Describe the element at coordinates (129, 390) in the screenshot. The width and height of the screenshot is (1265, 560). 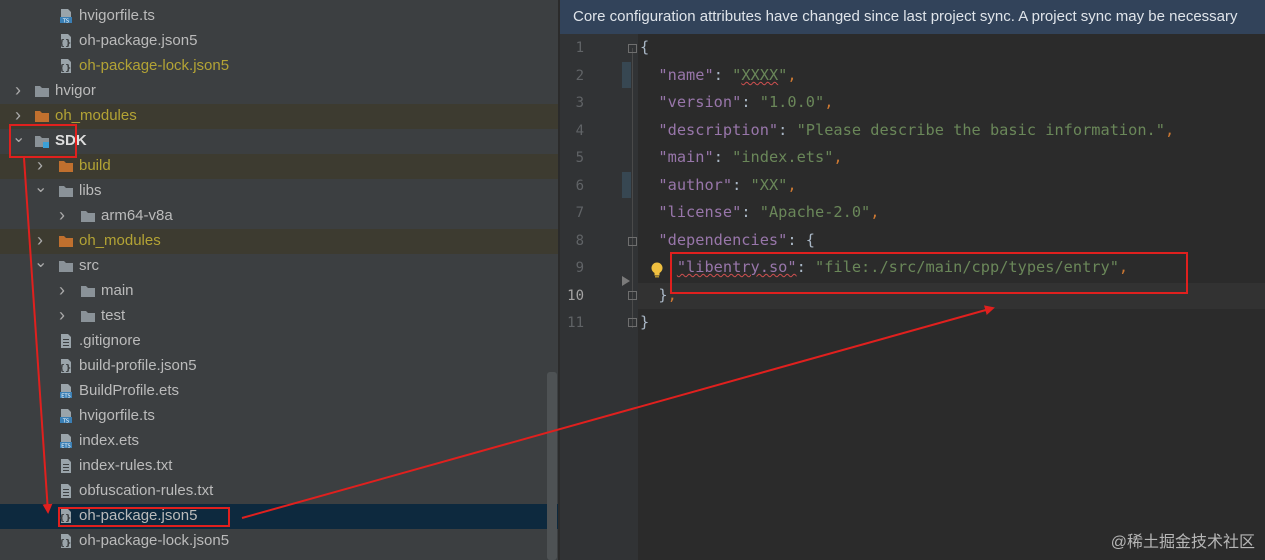
I see `tree-item-label: BuildProfile.ets` at that location.